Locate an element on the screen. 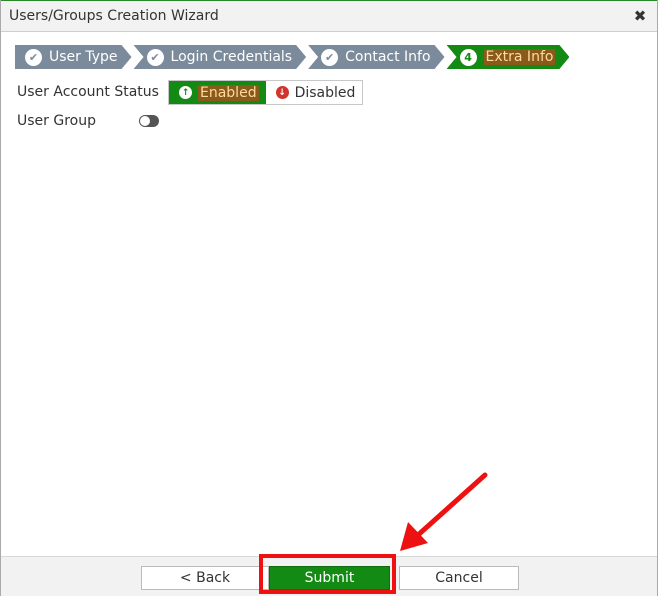 The image size is (658, 596). enabled-label: Enabled is located at coordinates (228, 92).